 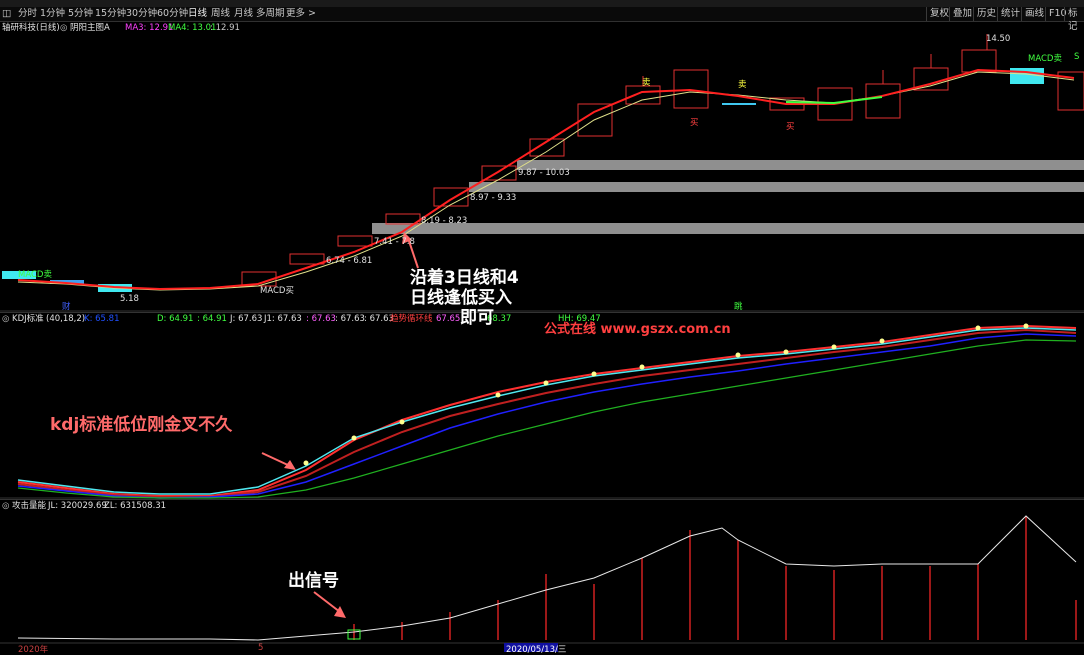 I want to click on price-low-label: 5.18, so click(x=129, y=299).